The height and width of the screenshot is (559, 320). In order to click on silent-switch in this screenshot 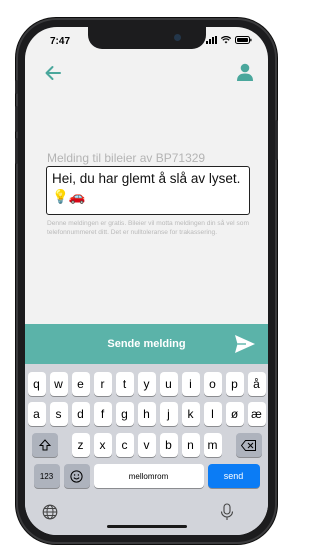, I will do `click(16, 87)`.